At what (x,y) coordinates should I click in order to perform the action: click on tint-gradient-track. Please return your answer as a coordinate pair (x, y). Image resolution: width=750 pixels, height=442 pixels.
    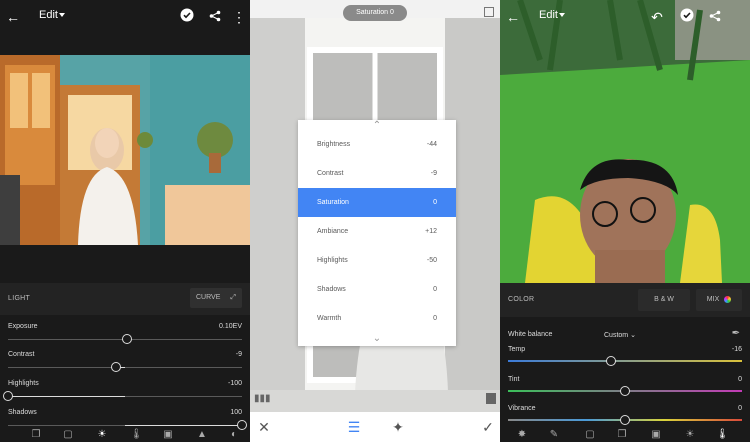
    Looking at the image, I should click on (625, 391).